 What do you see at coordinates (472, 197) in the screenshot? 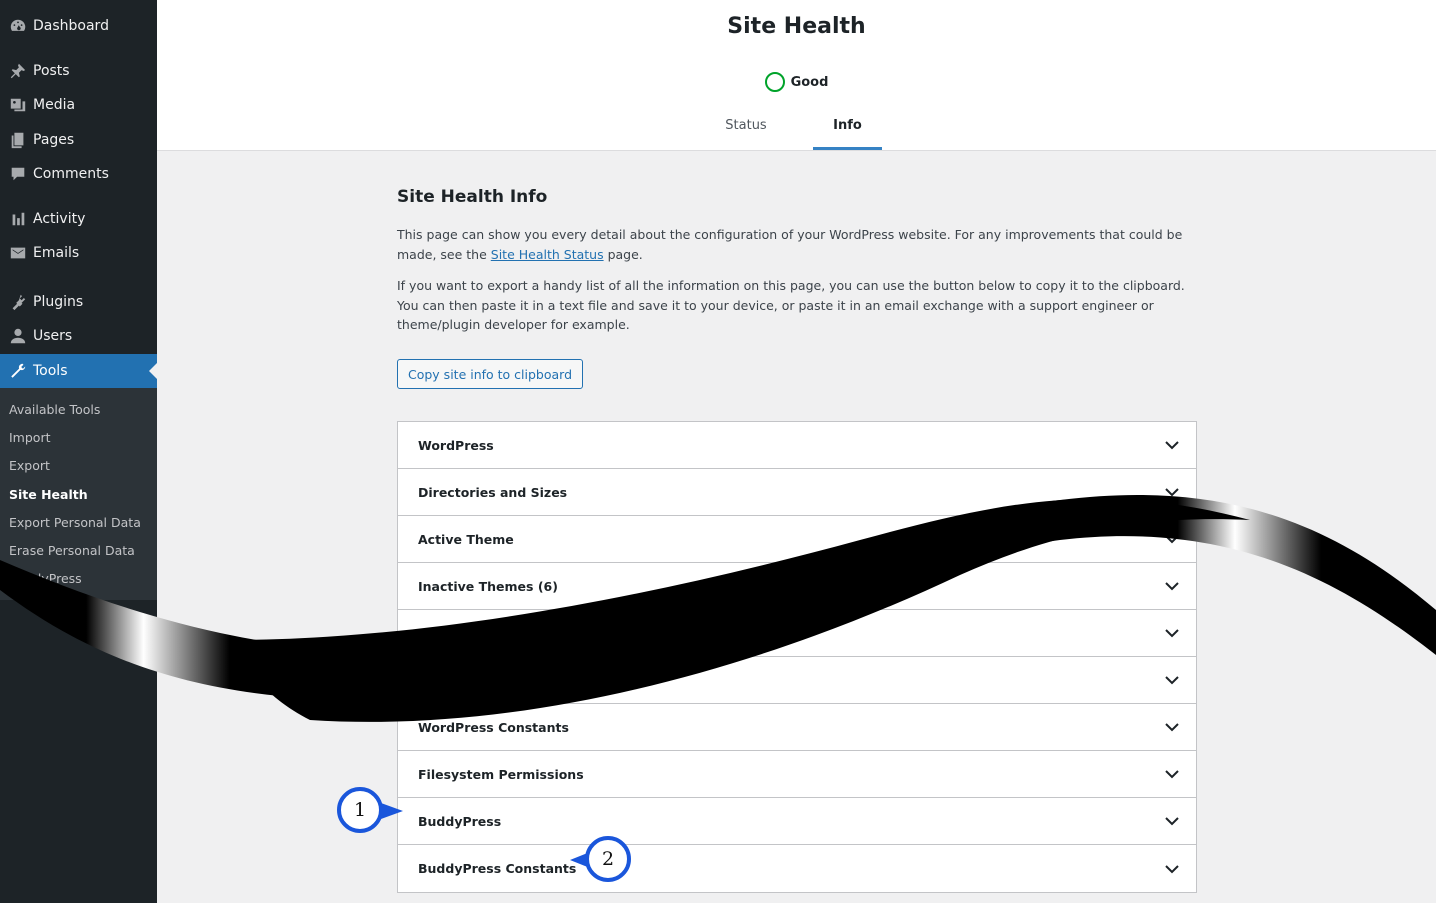
I see `section-title: Site Health Info` at bounding box center [472, 197].